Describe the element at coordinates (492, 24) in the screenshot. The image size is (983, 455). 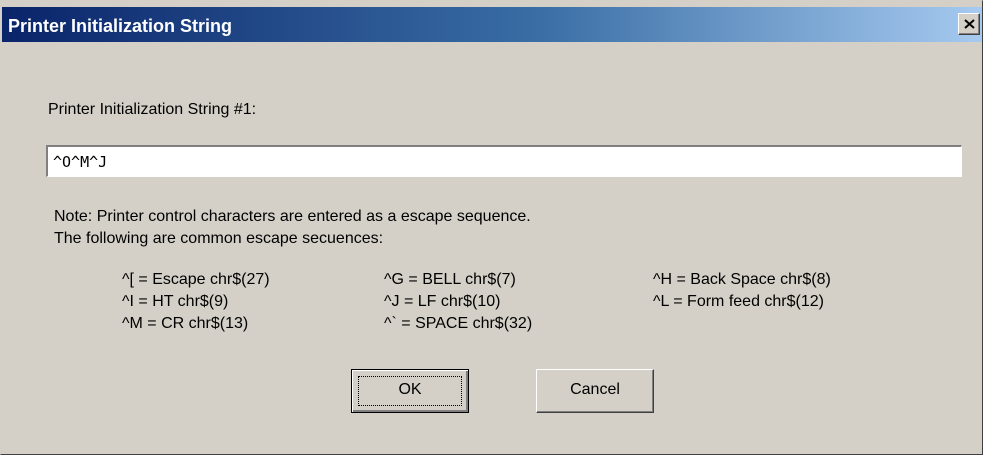
I see `title-bar: Printer Initialization String` at that location.